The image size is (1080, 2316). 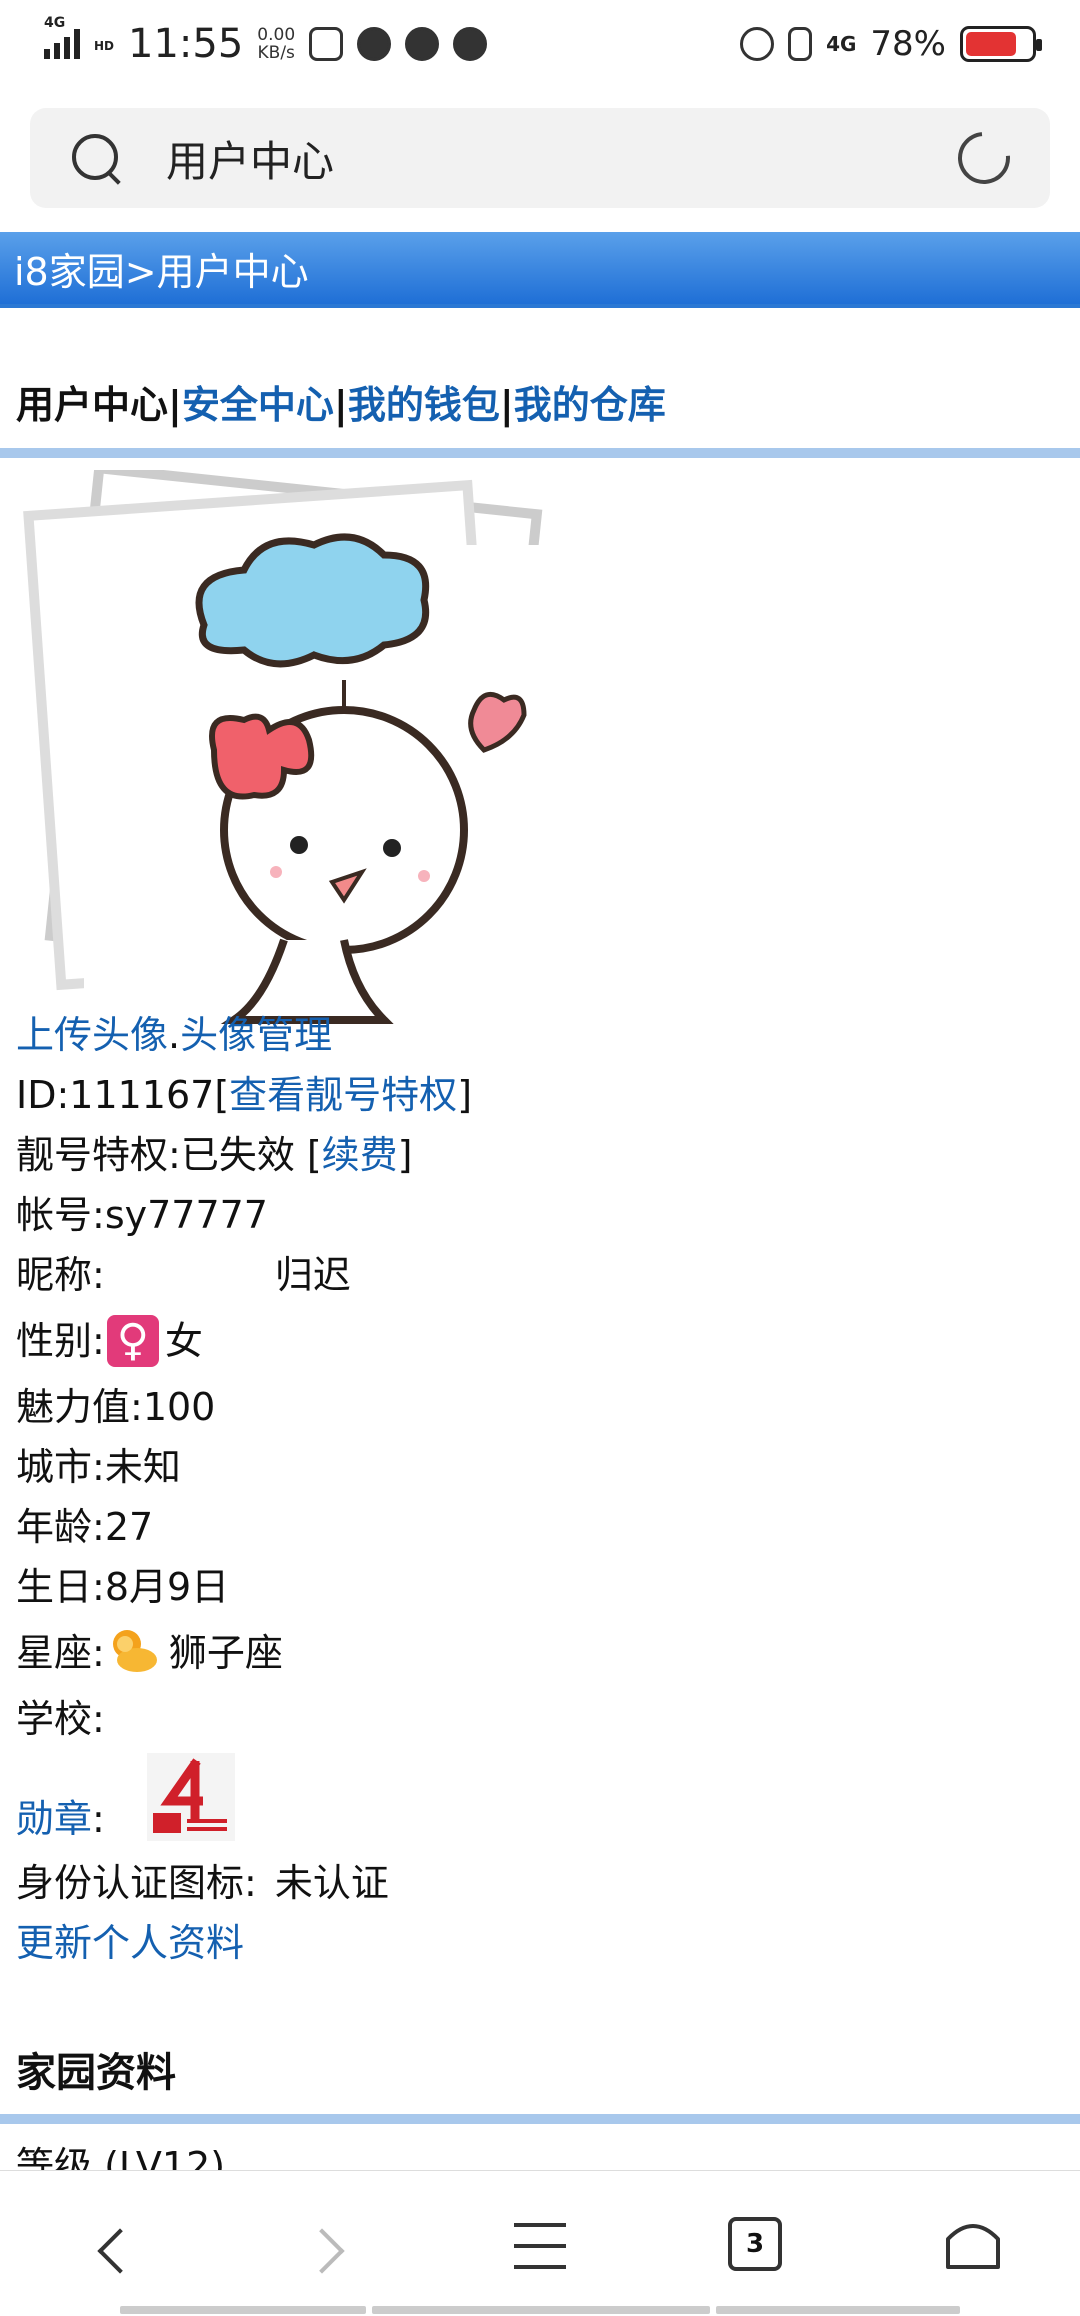 I want to click on battery-icon, so click(x=1001, y=44).